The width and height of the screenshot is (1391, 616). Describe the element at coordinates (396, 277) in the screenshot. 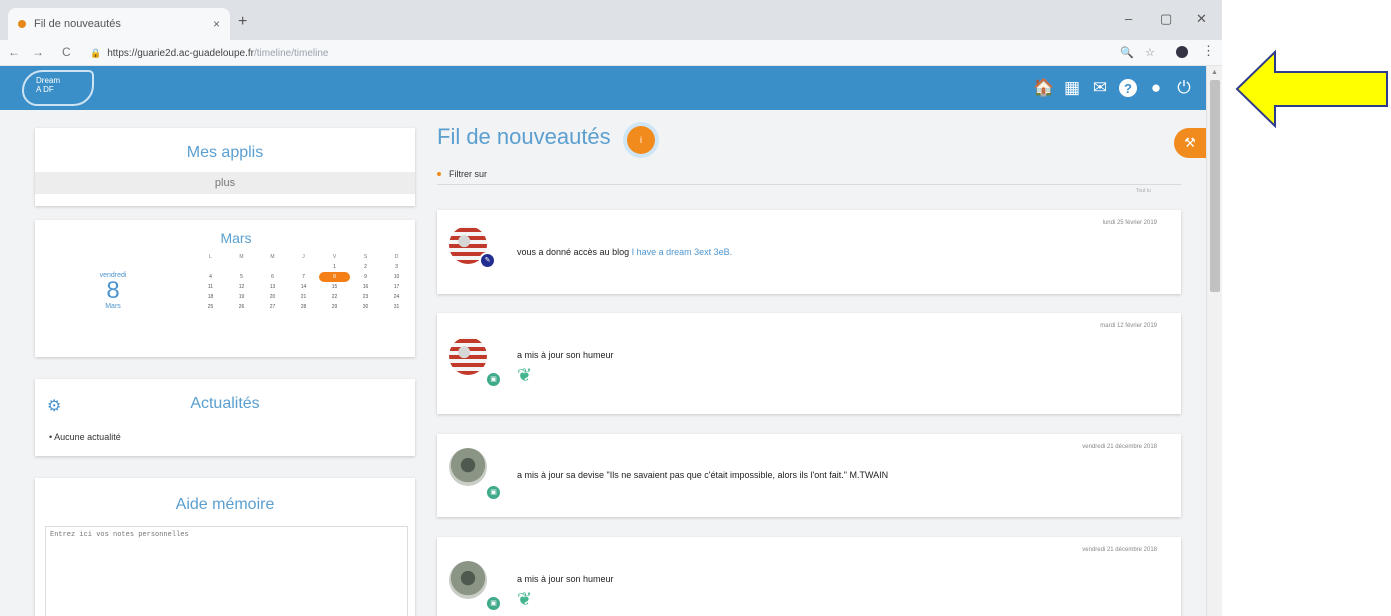

I see `calendar-day: 10` at that location.